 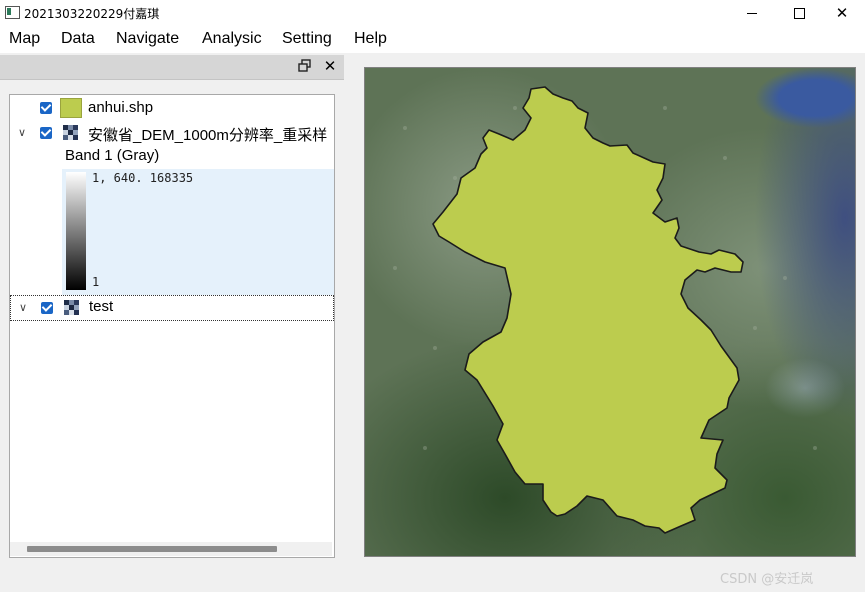 What do you see at coordinates (78, 39) in the screenshot?
I see `menu-data: Data` at bounding box center [78, 39].